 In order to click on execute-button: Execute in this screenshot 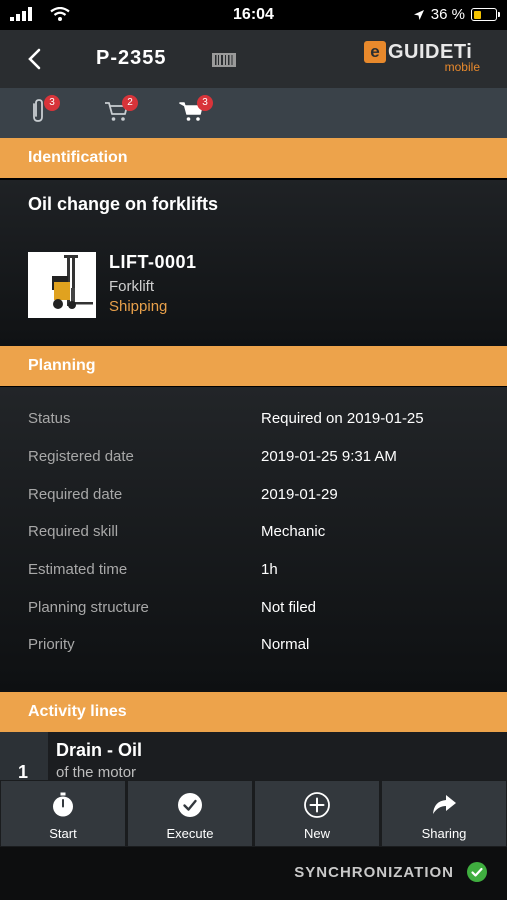, I will do `click(190, 813)`.